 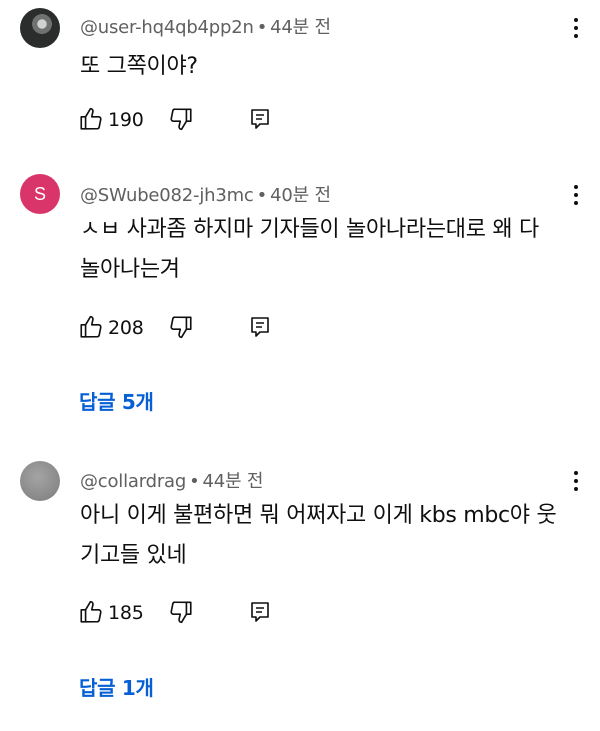 What do you see at coordinates (167, 27) in the screenshot?
I see `author-handle: @user-hq4qb4pp2n` at bounding box center [167, 27].